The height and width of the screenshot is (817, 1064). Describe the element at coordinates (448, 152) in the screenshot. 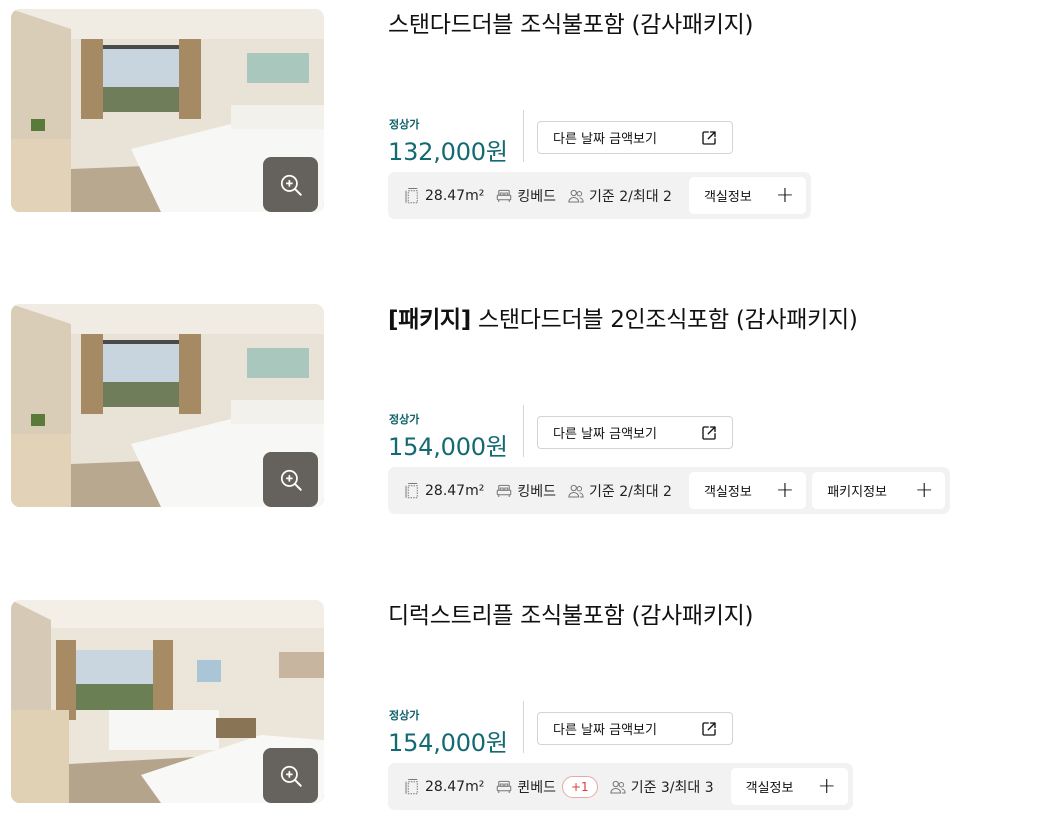

I see `price: 132,000원` at that location.